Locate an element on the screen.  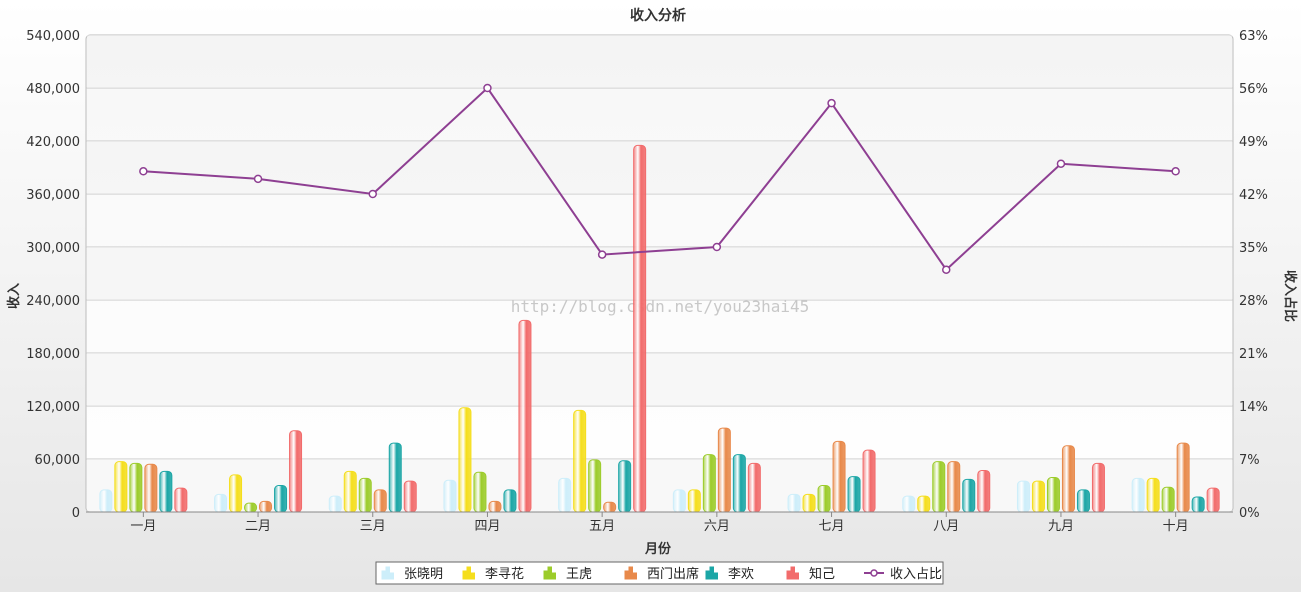
x-tick-label: 二月 is located at coordinates (258, 526).